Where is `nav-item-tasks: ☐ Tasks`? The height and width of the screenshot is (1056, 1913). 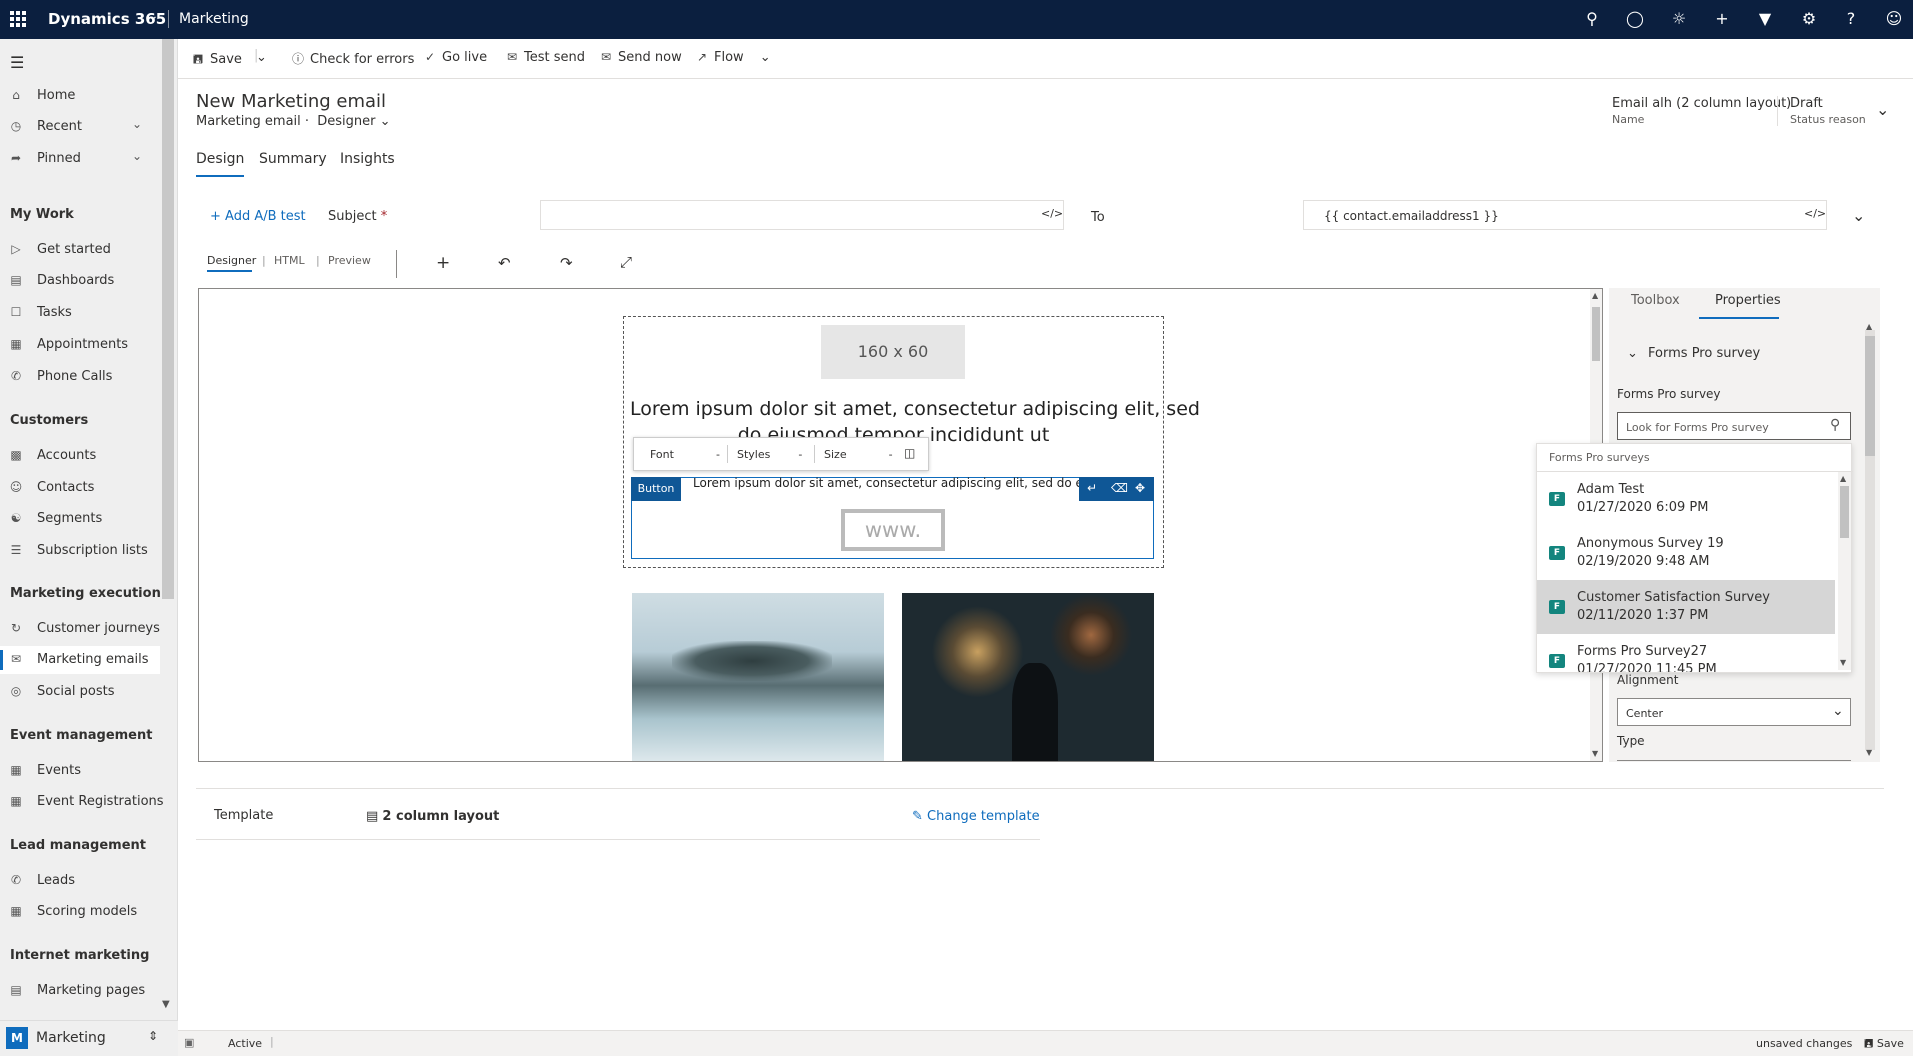
nav-item-tasks: ☐ Tasks is located at coordinates (80, 313).